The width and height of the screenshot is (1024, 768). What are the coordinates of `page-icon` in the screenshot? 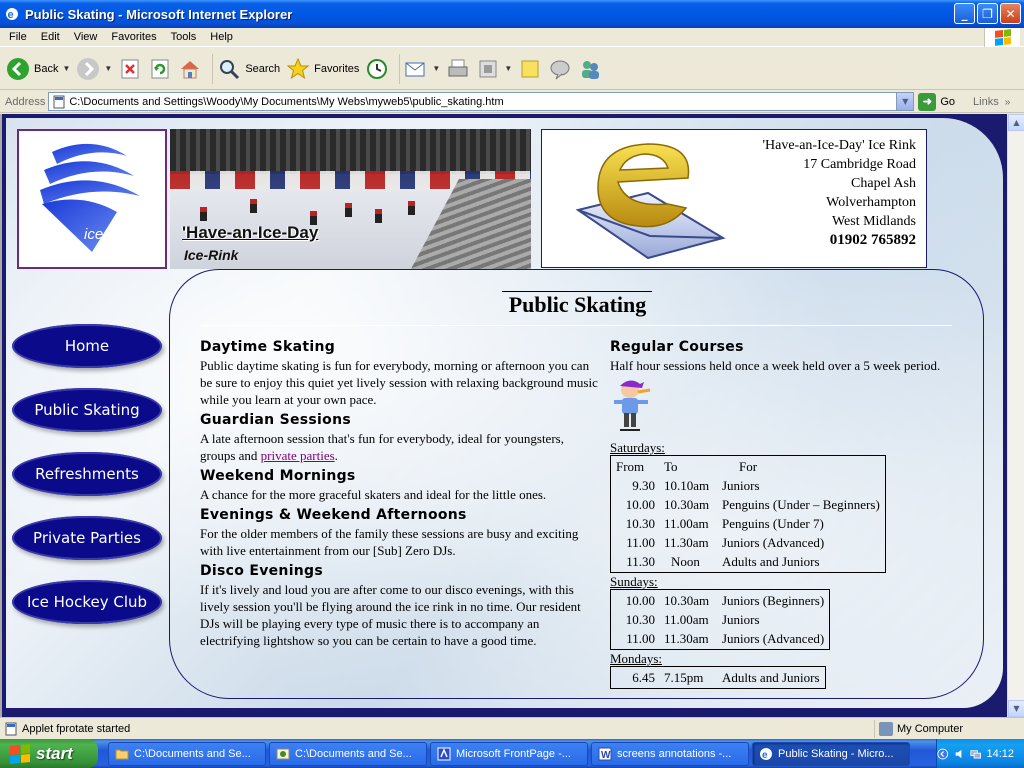 It's located at (59, 101).